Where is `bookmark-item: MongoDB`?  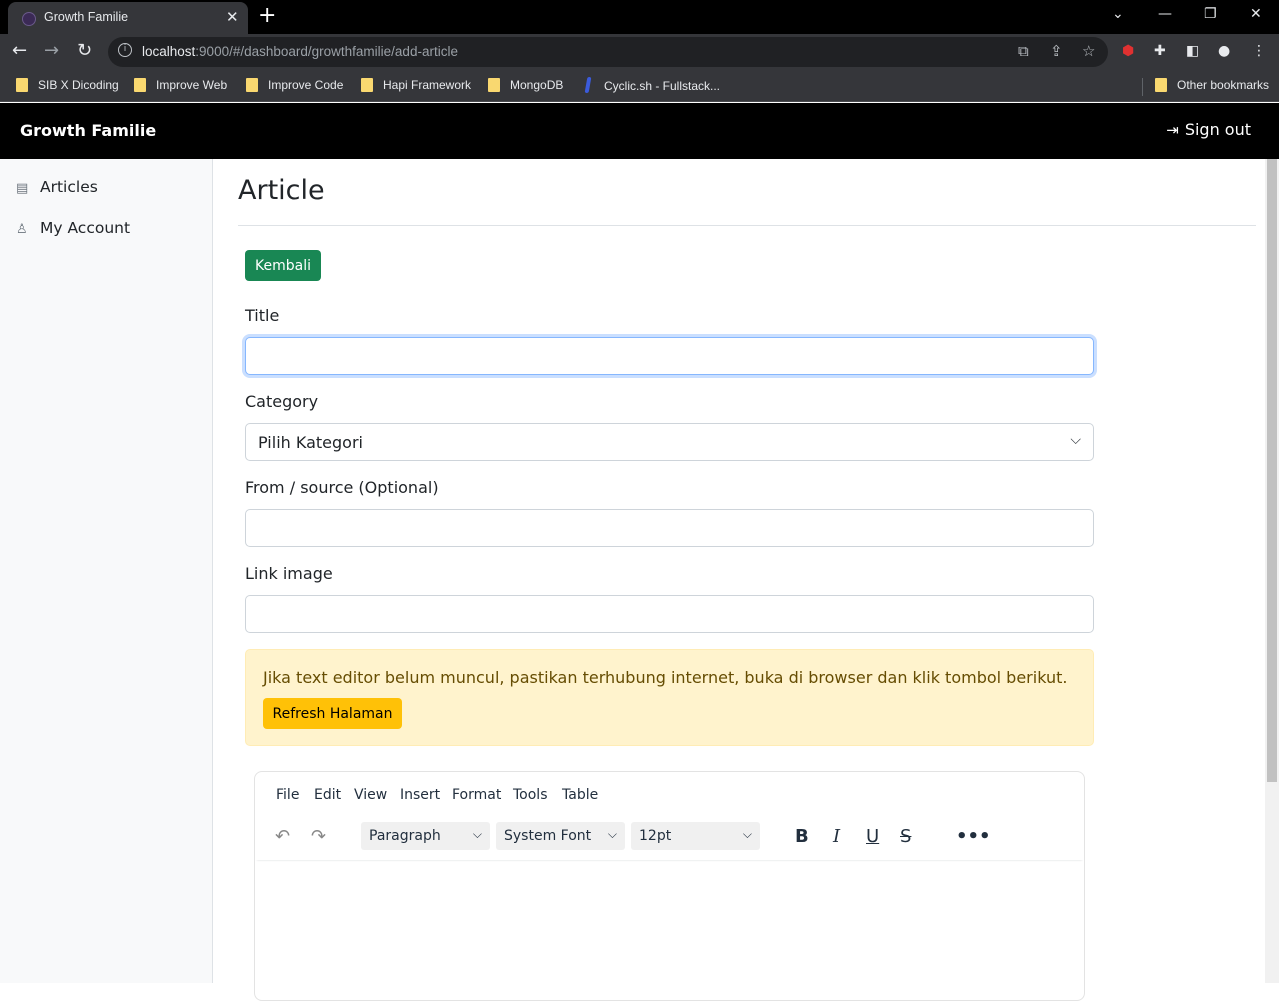 bookmark-item: MongoDB is located at coordinates (525, 86).